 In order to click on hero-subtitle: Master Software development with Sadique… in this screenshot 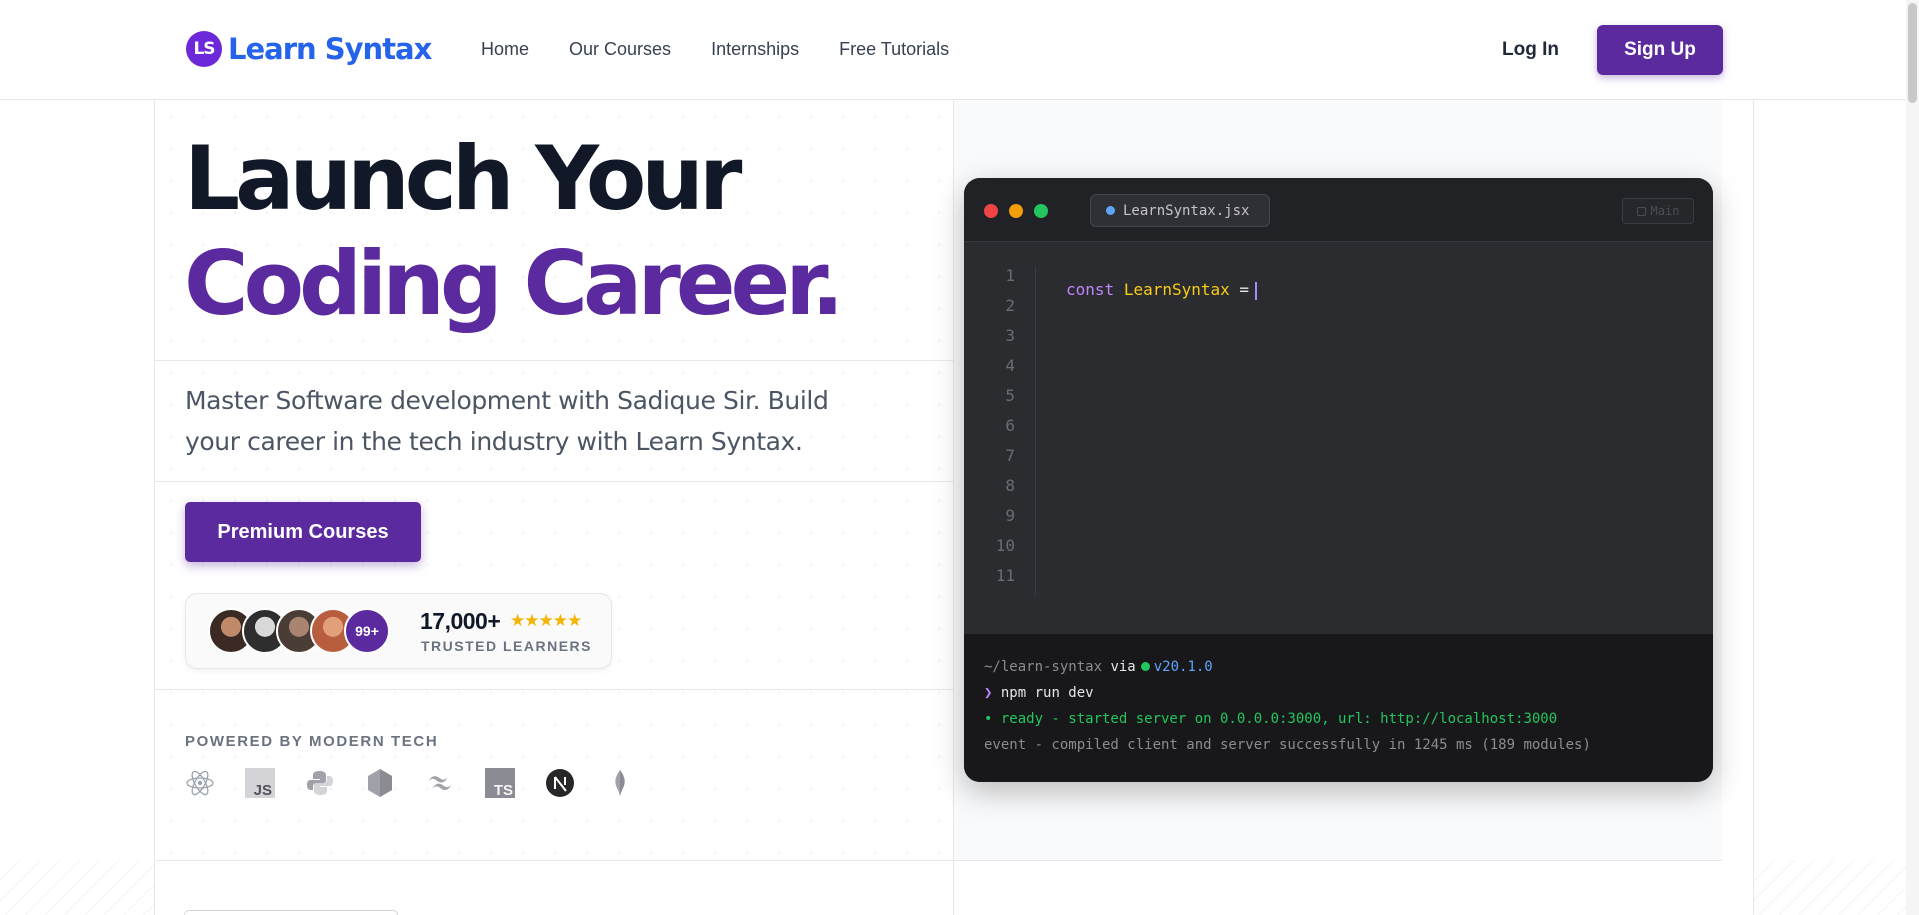, I will do `click(507, 421)`.